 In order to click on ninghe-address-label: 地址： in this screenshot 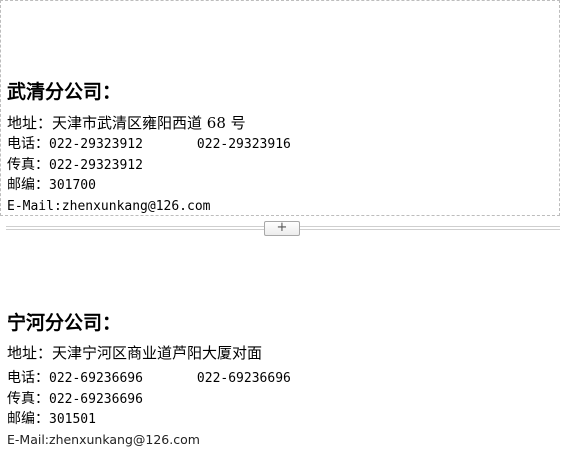, I will do `click(30, 353)`.